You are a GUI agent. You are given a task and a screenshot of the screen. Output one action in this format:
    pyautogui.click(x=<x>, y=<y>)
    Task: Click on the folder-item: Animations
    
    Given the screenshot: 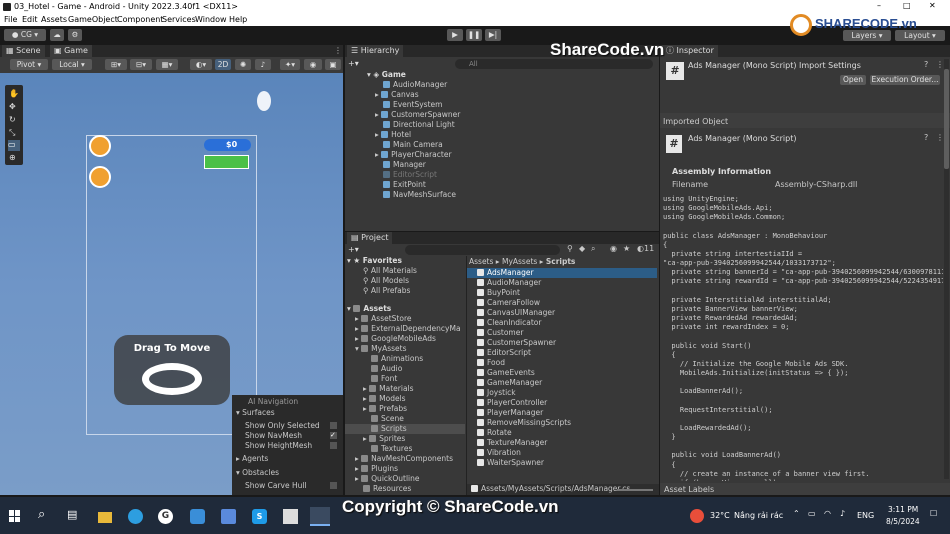 What is the action you would take?
    pyautogui.click(x=397, y=359)
    